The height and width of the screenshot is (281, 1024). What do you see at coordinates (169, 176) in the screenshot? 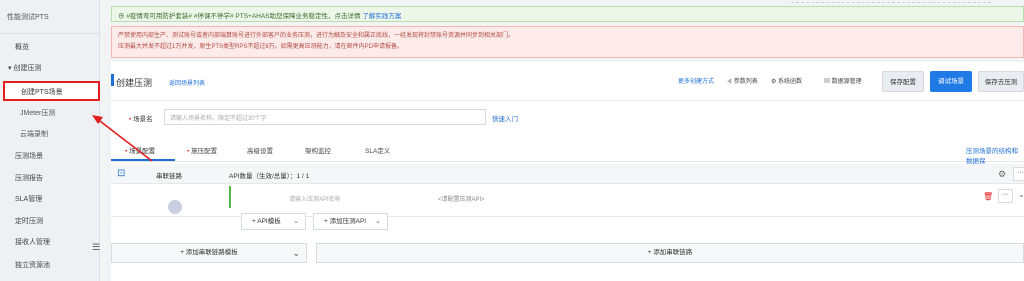
I see `chain-label: 串联链路` at bounding box center [169, 176].